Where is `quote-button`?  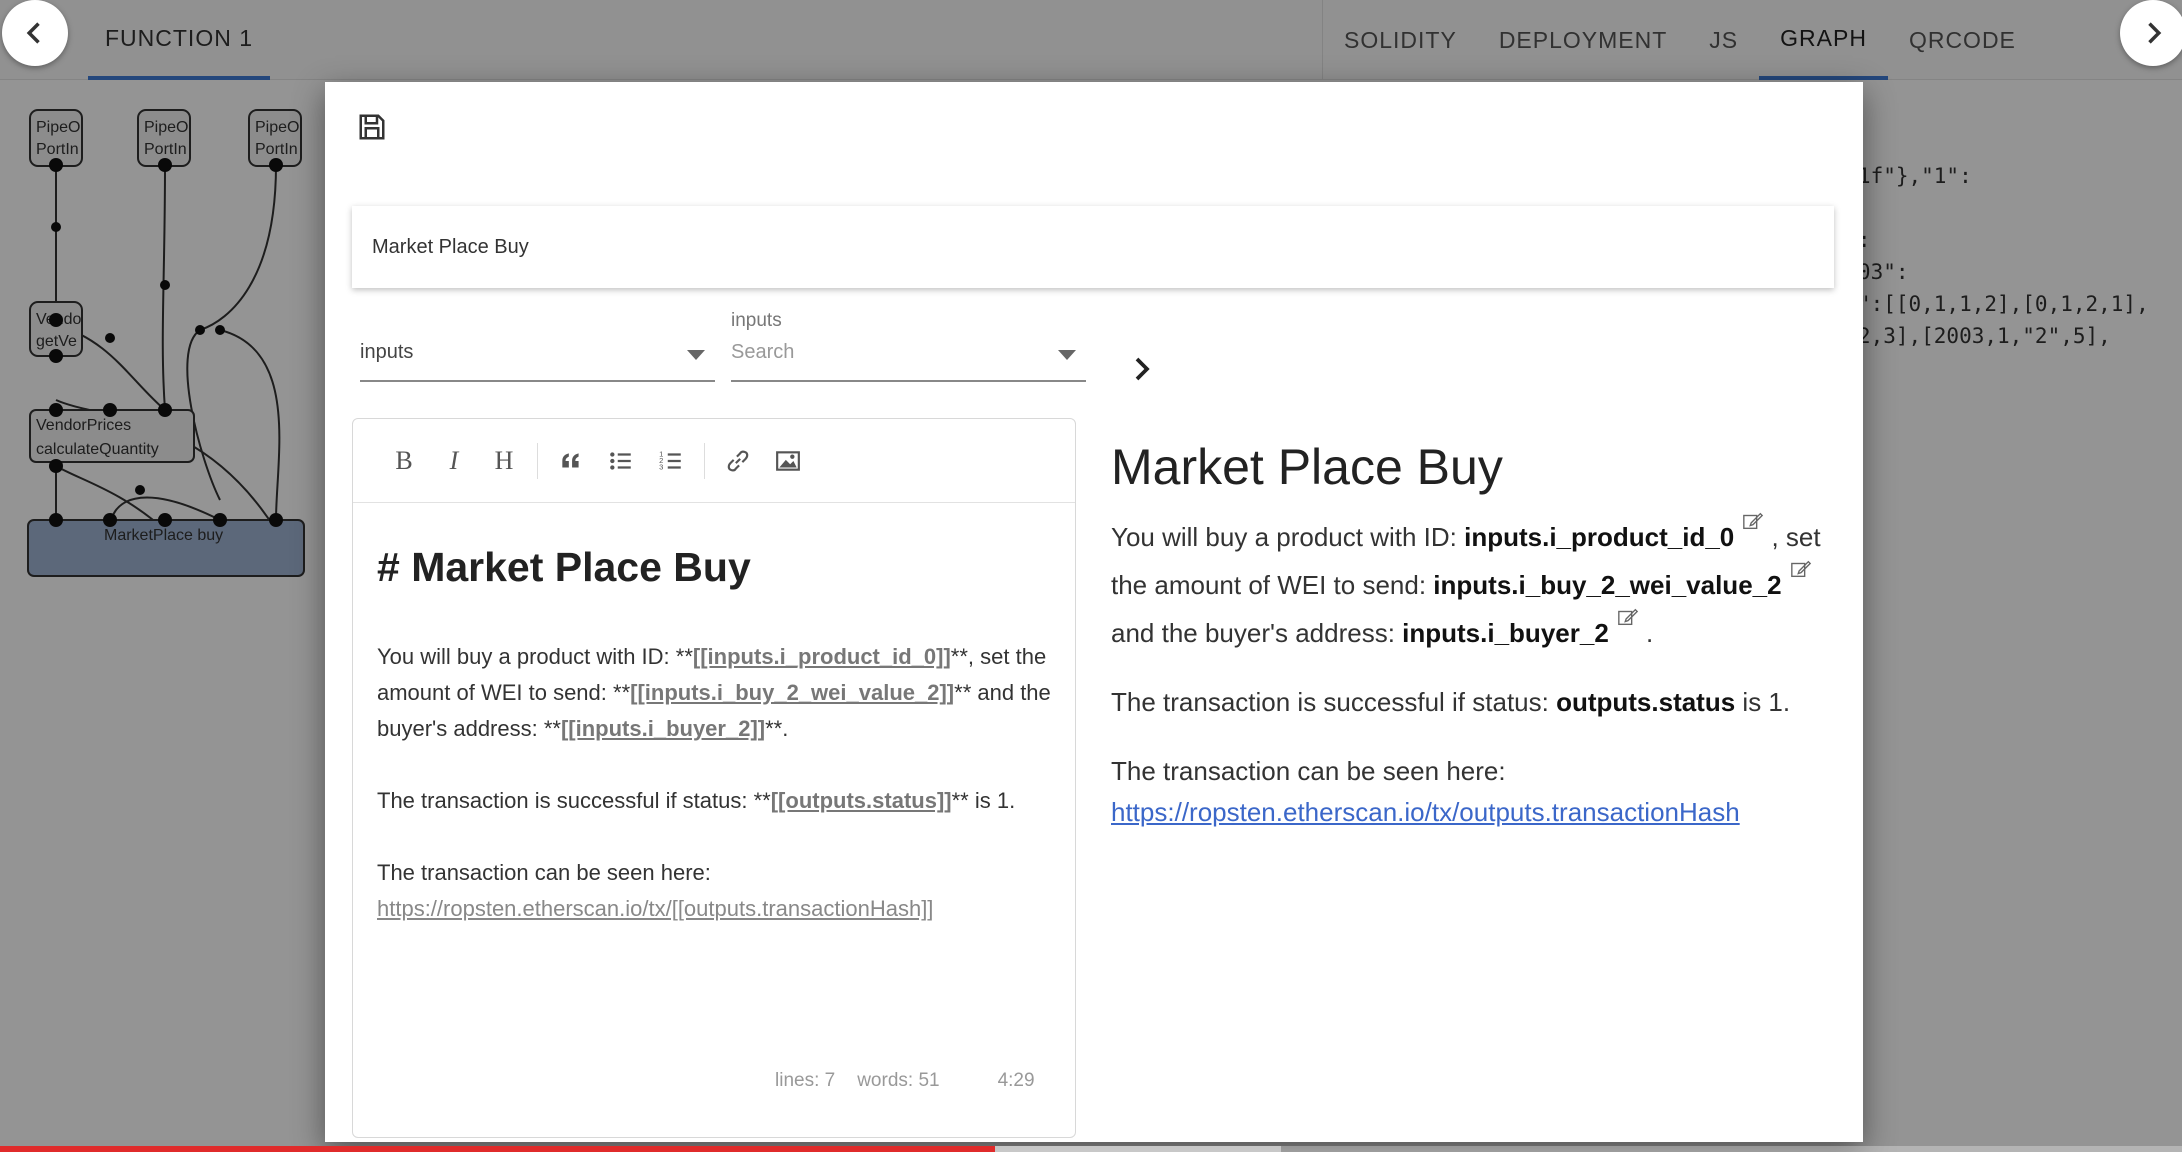 quote-button is located at coordinates (571, 461).